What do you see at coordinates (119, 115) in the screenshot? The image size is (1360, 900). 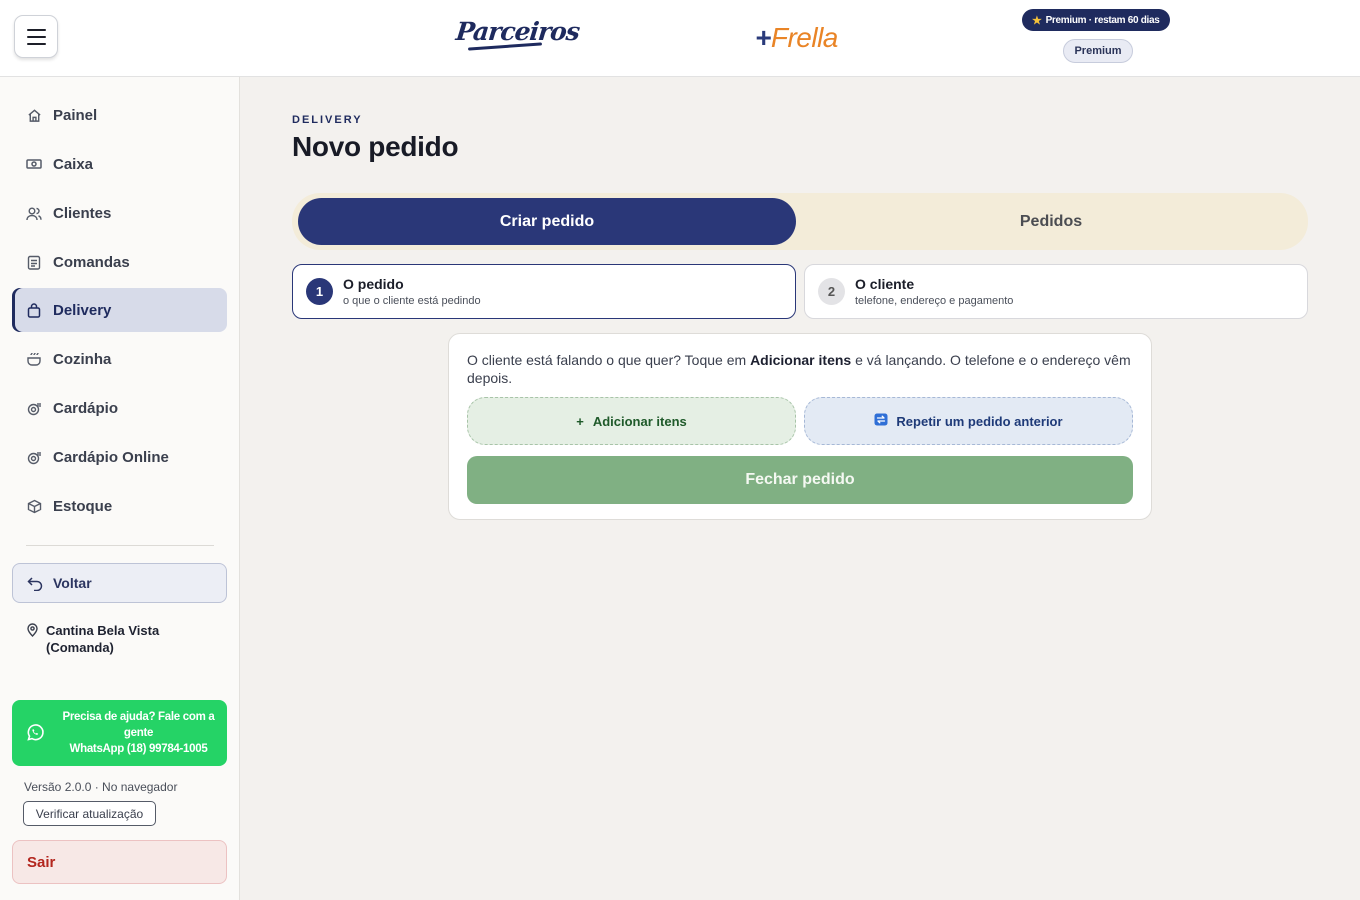 I see `sidebar-item-painel: Painel` at bounding box center [119, 115].